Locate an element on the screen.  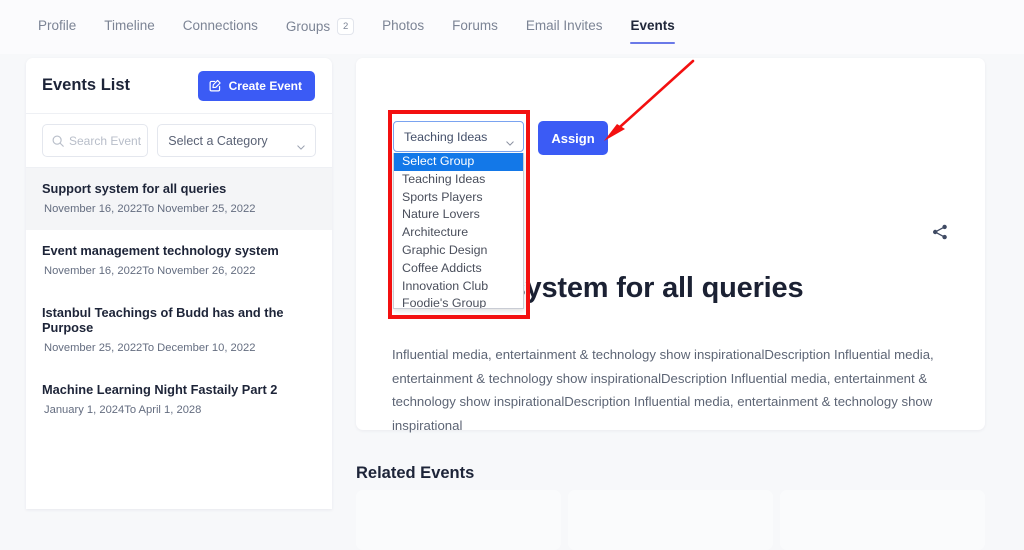
assign-button: Assign is located at coordinates (573, 138).